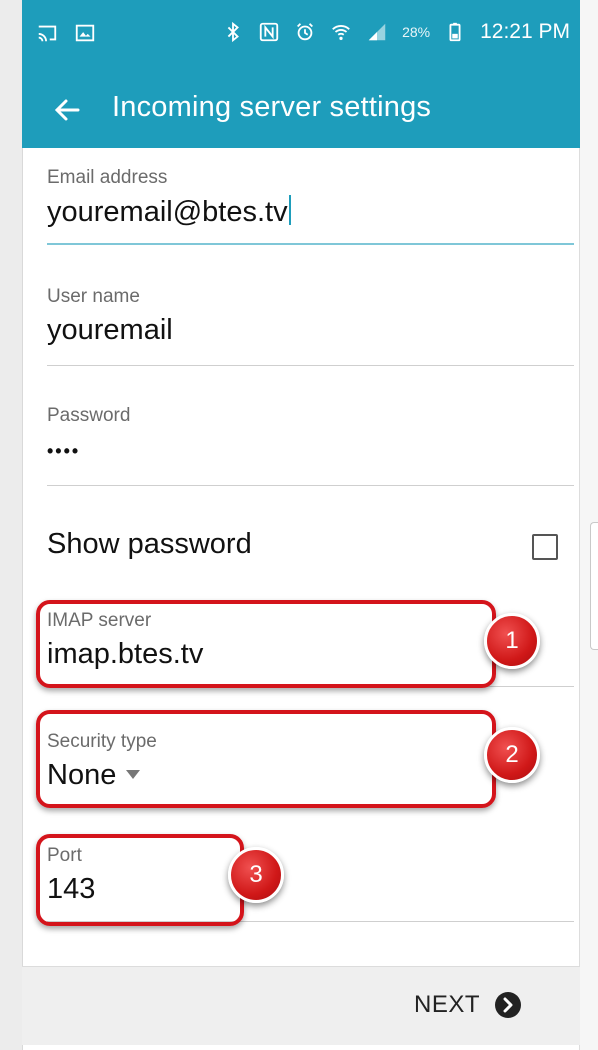  Describe the element at coordinates (266, 644) in the screenshot. I see `callout-box-imap` at that location.